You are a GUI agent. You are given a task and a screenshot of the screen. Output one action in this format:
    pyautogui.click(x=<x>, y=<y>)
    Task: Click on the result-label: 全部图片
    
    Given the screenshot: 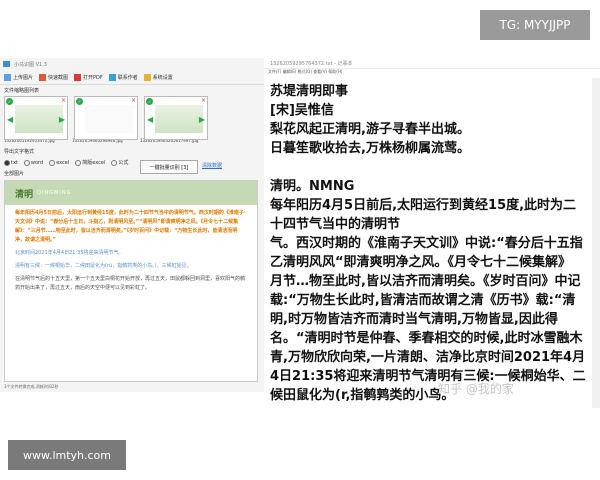 What is the action you would take?
    pyautogui.click(x=14, y=174)
    